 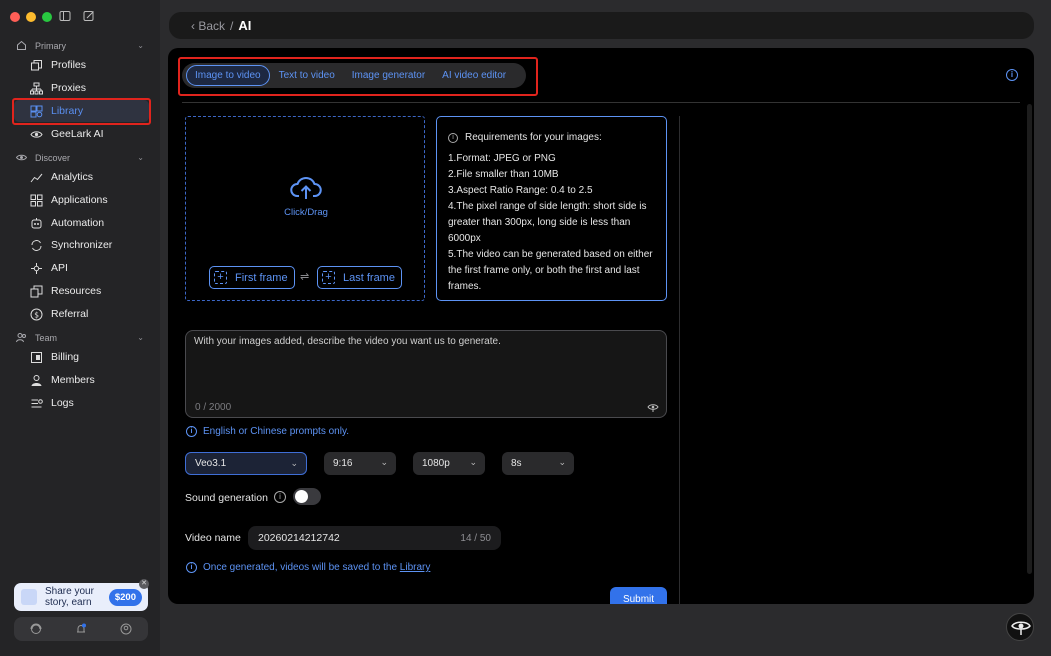 What do you see at coordinates (79, 200) in the screenshot?
I see `sidebar-item-label: Applications` at bounding box center [79, 200].